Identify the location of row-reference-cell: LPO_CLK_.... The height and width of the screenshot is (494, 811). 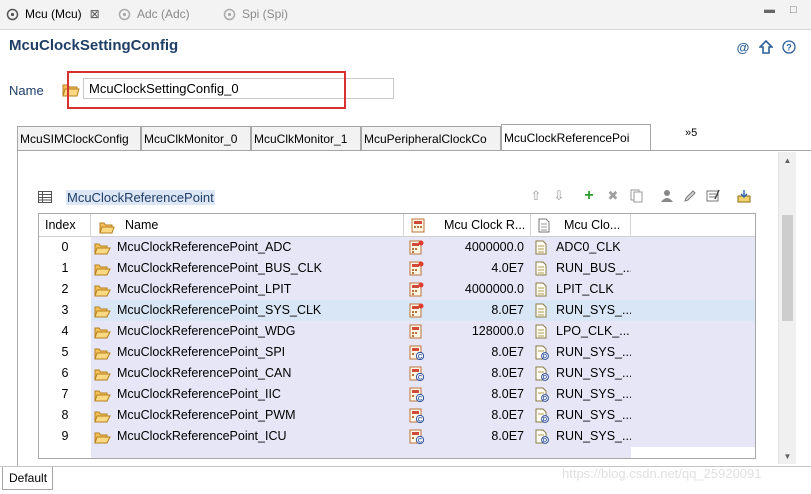
(581, 331).